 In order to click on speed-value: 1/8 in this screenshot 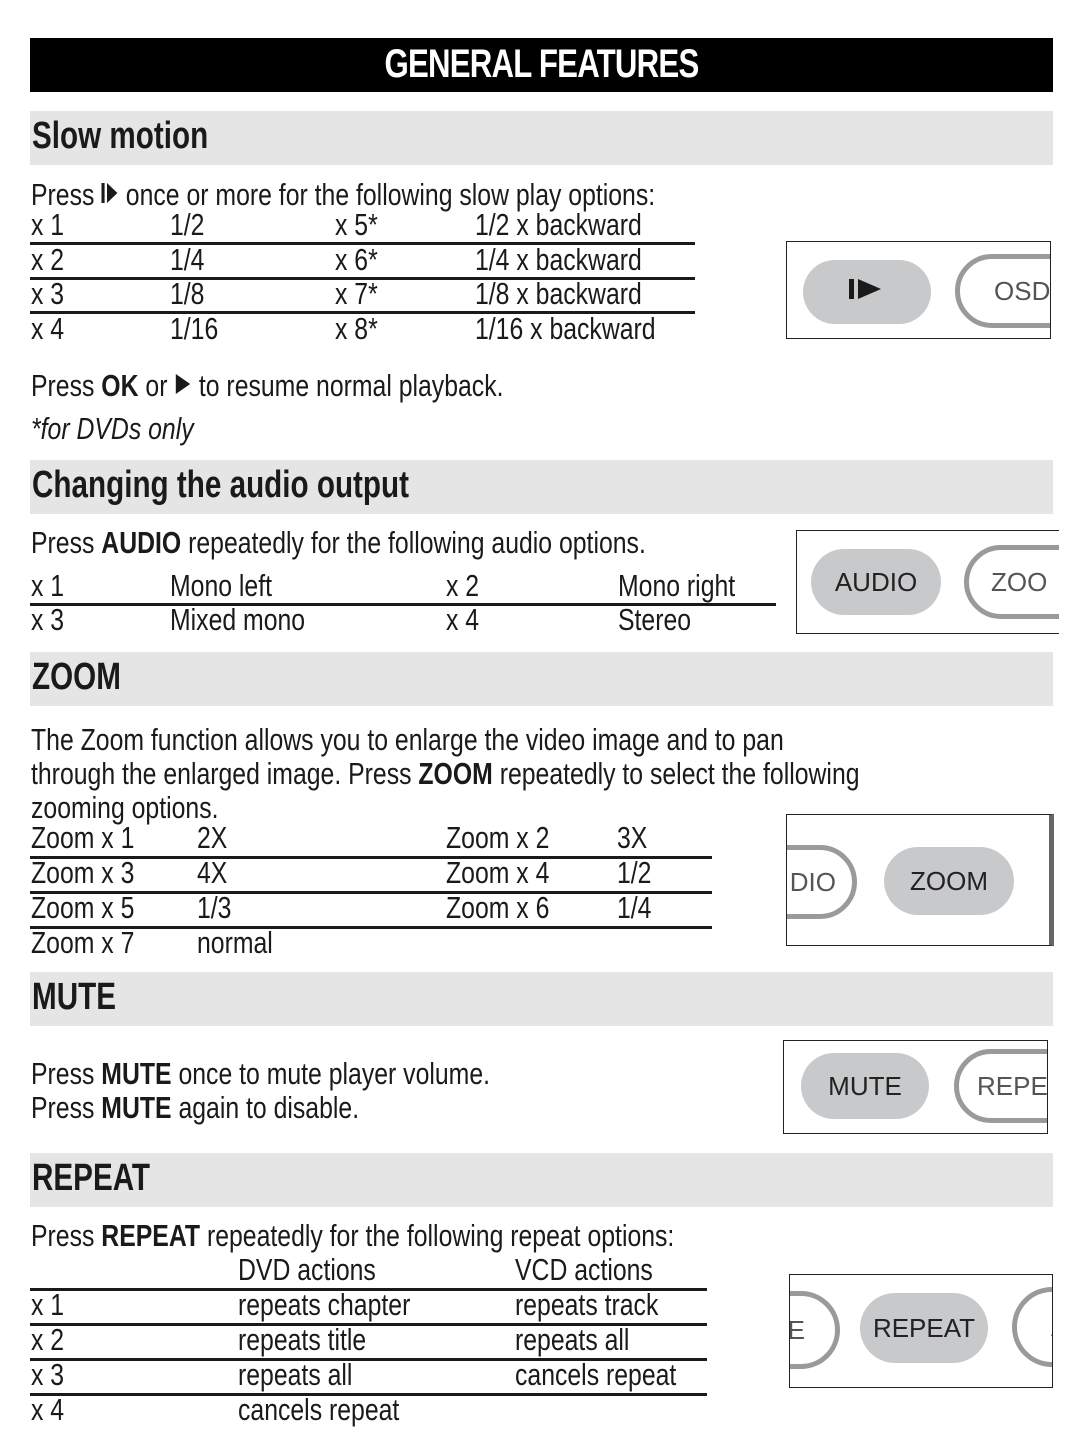, I will do `click(187, 293)`.